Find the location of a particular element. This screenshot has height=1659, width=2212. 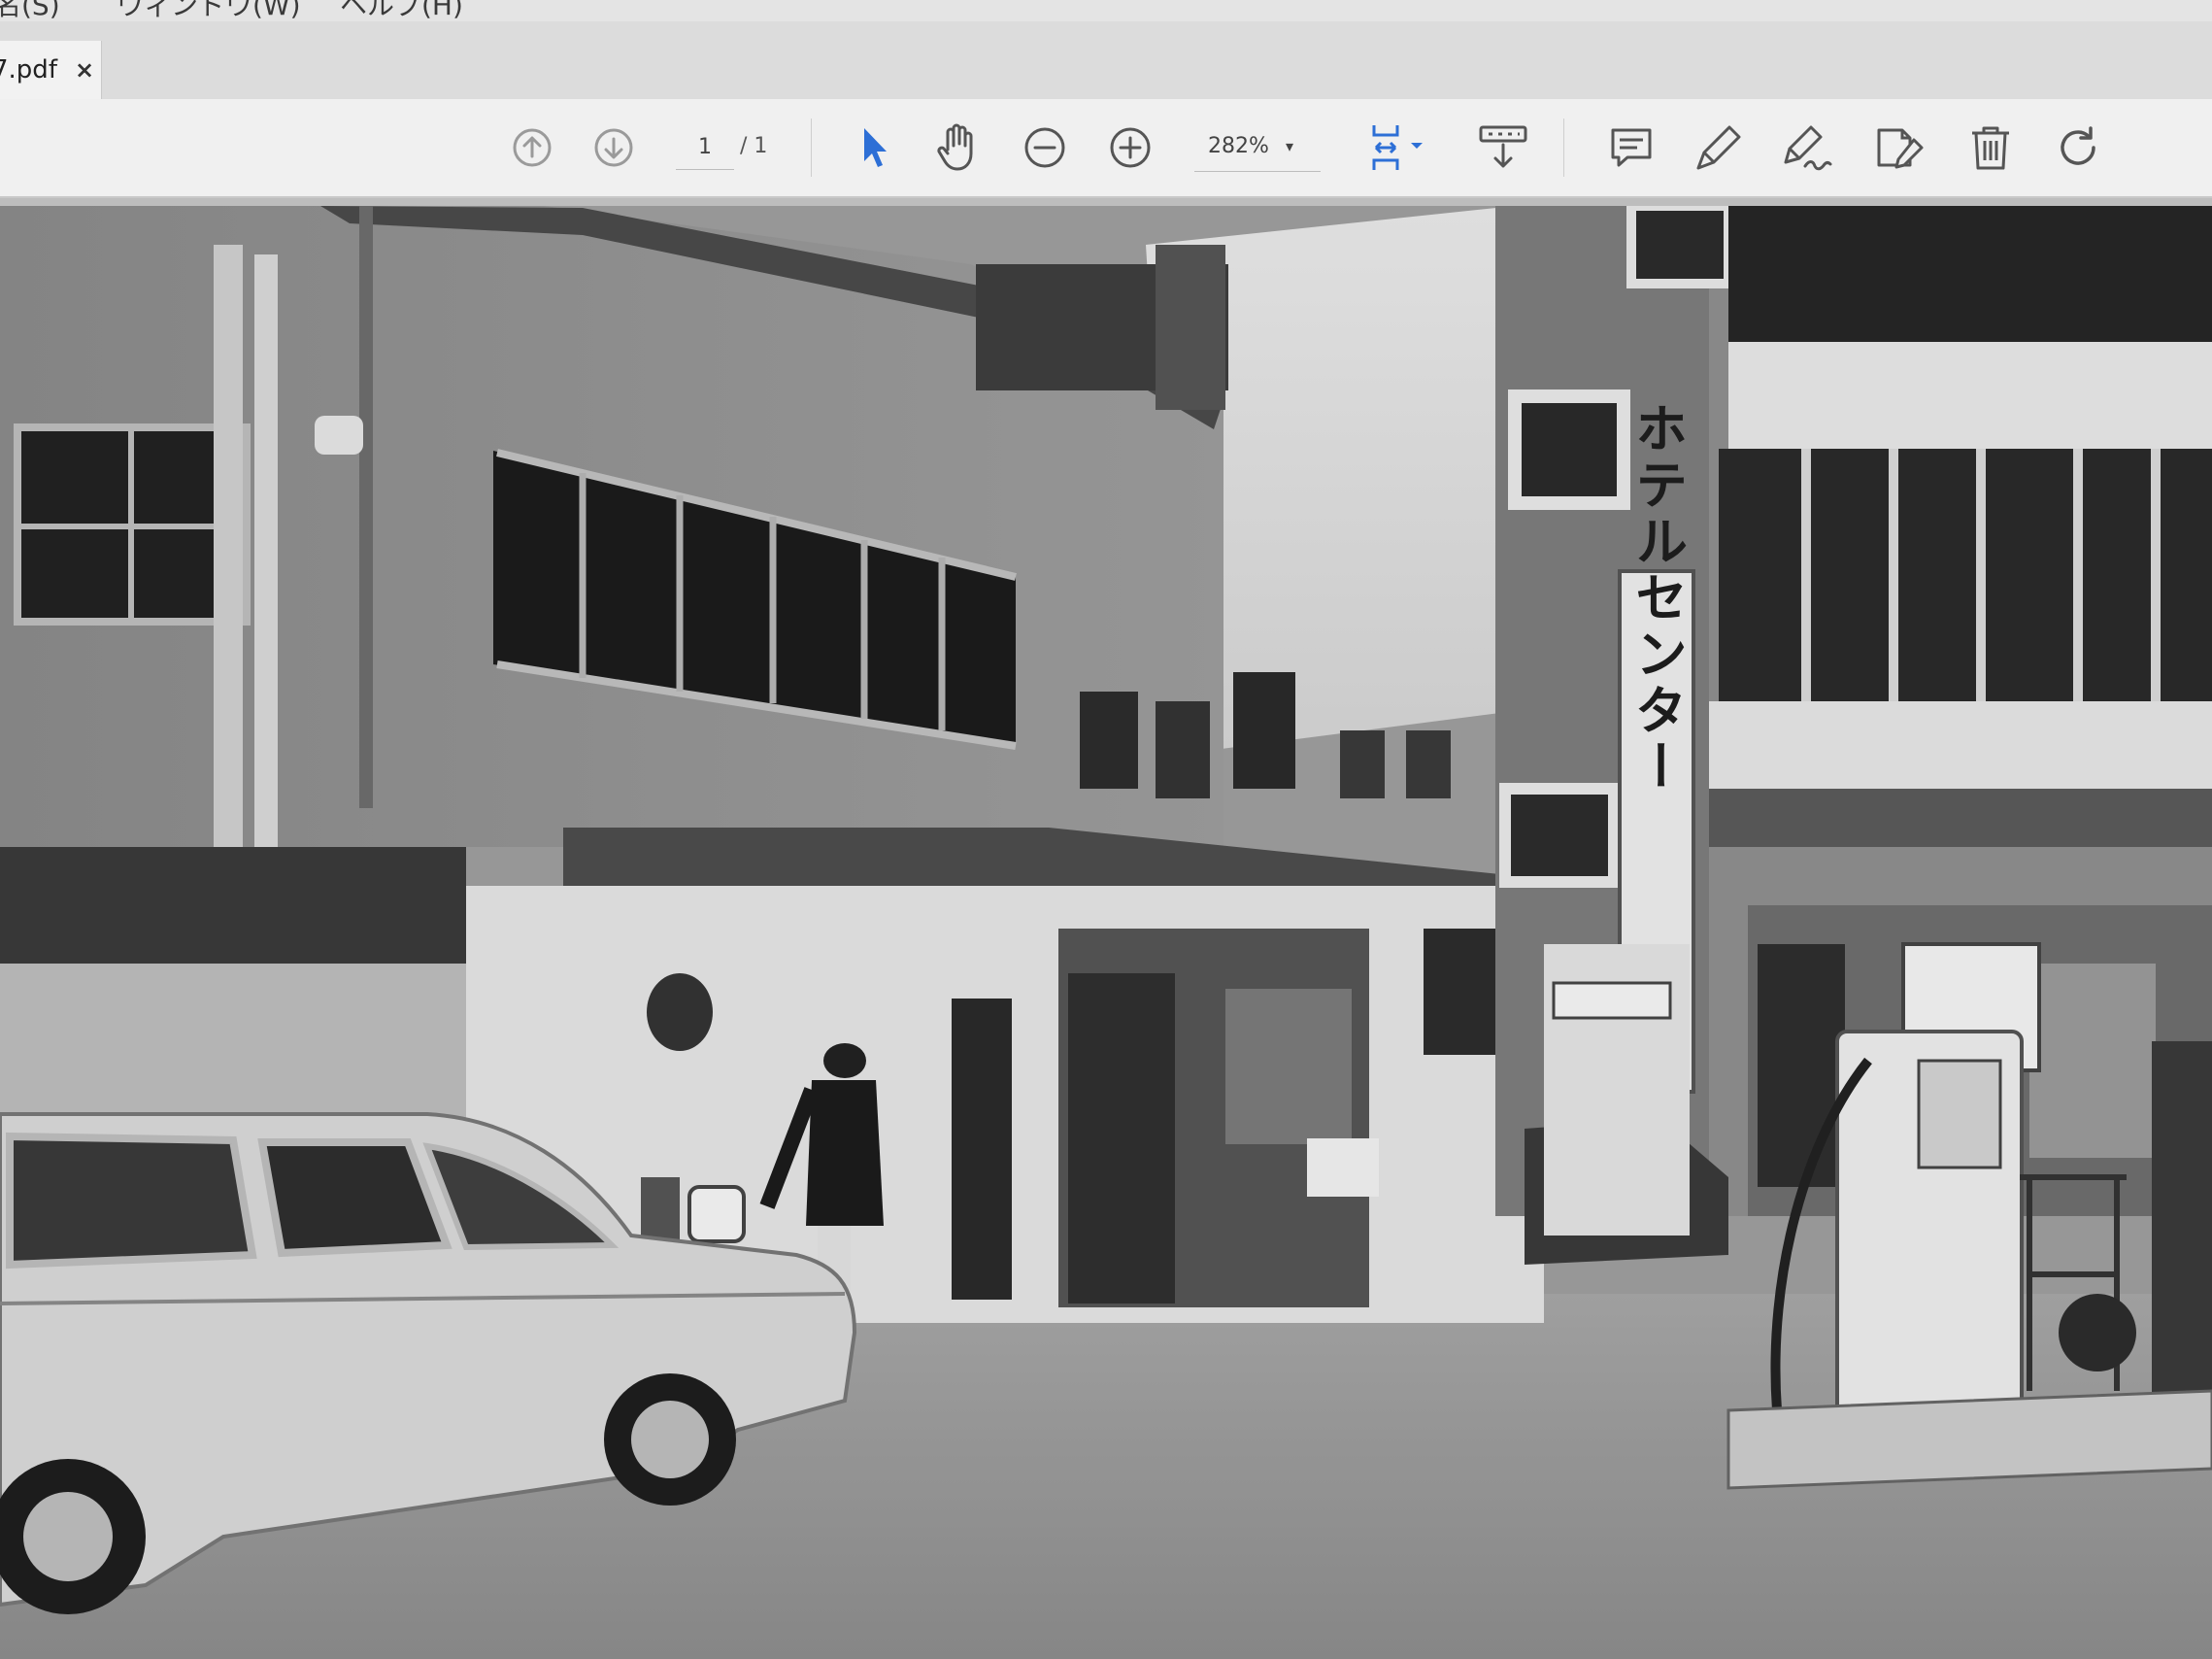

menu-item-window: ウィンドウ(W) is located at coordinates (209, 11).